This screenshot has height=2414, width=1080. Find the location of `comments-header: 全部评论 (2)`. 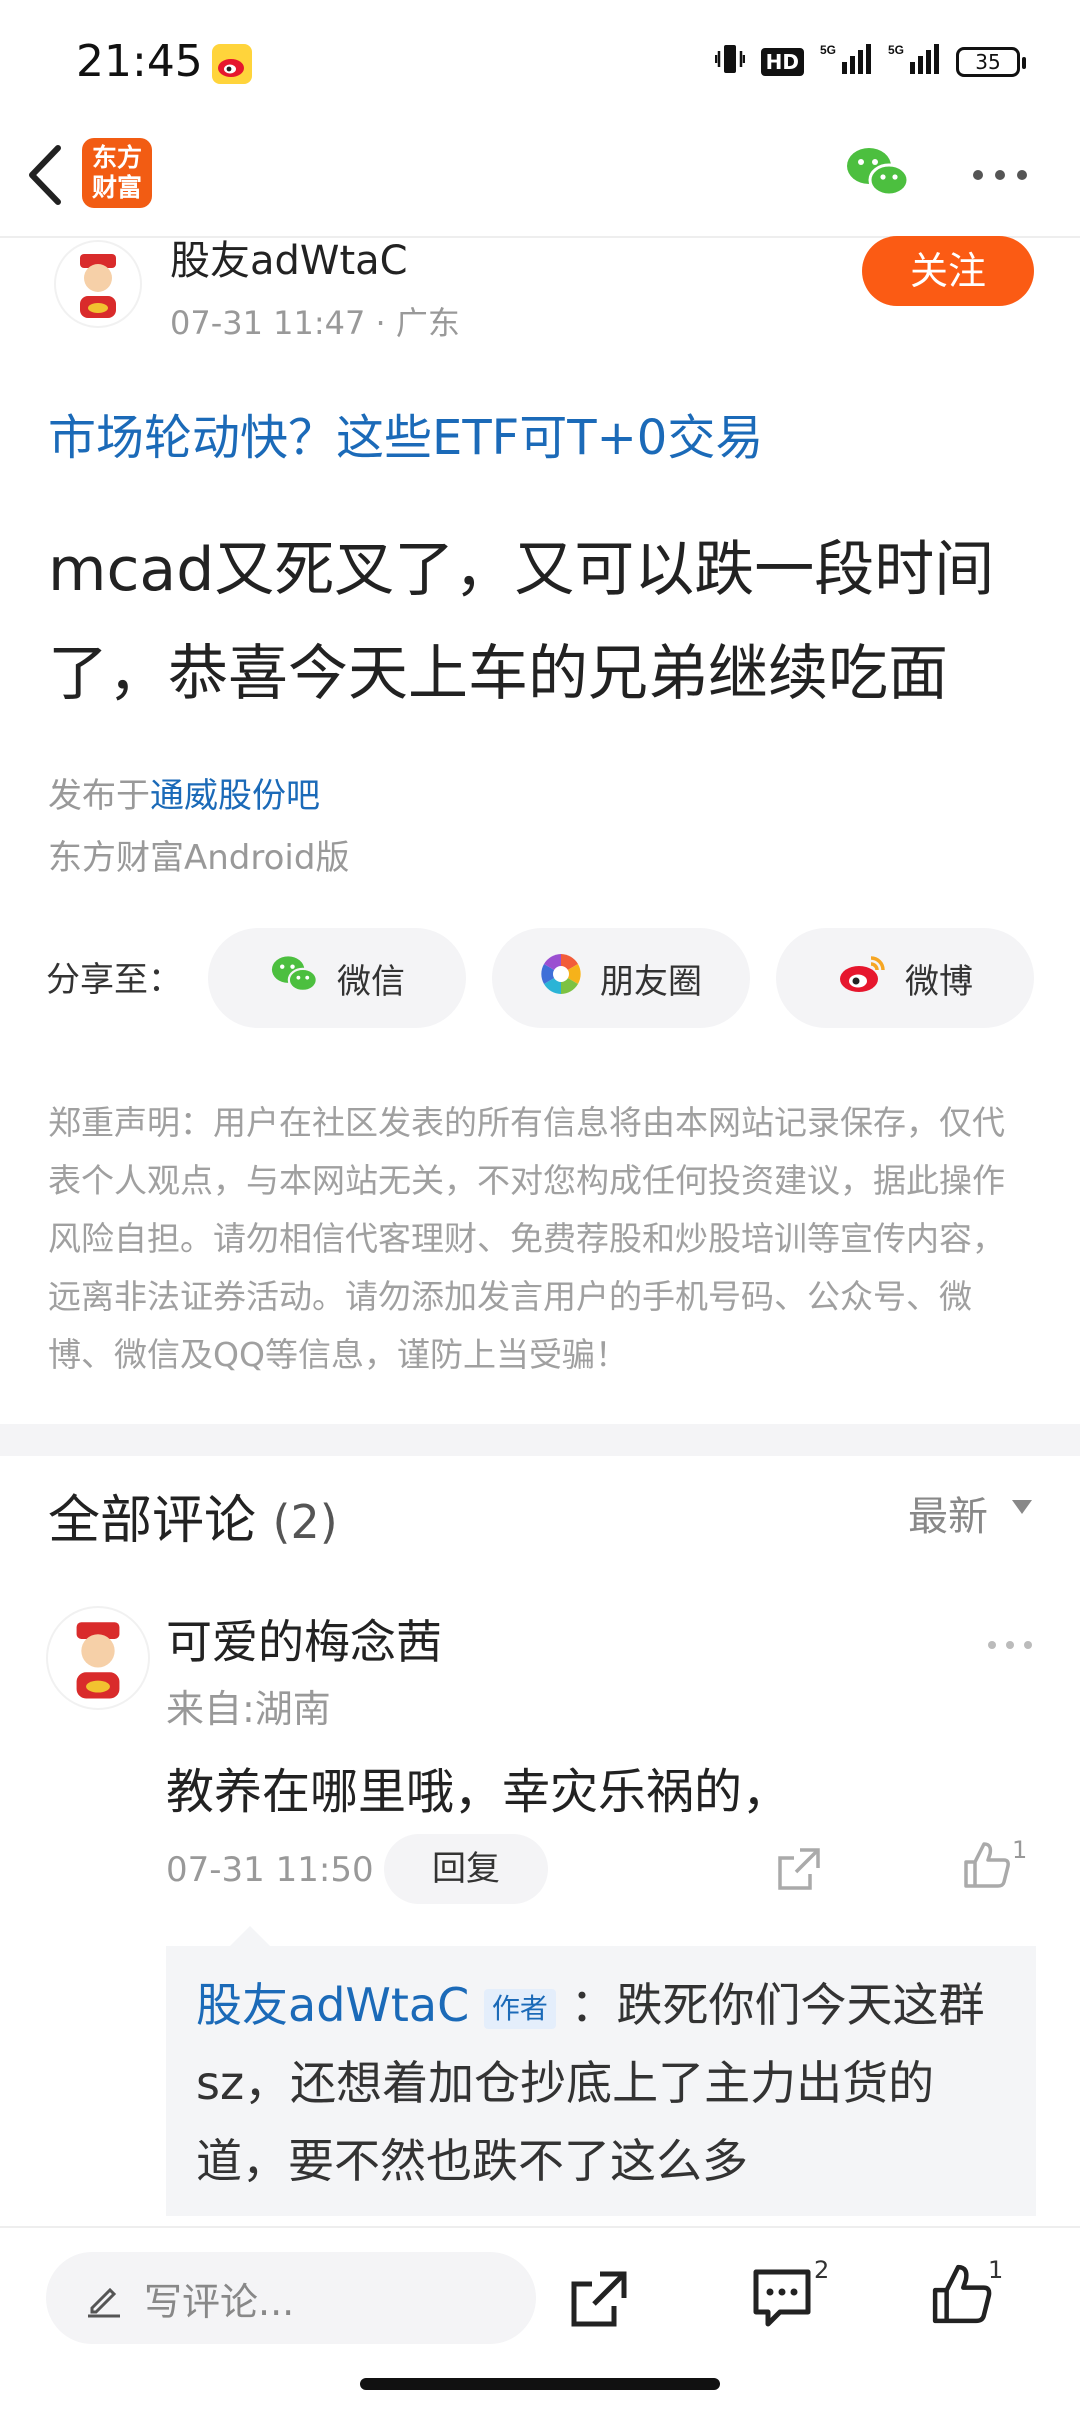

comments-header: 全部评论 (2) is located at coordinates (193, 1515).